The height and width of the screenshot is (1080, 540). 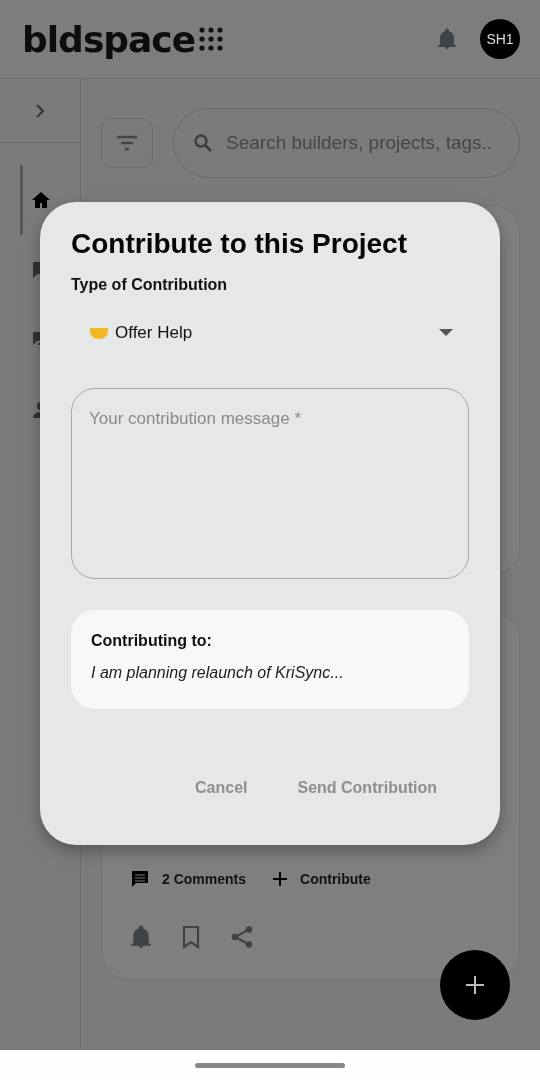 I want to click on search-icon, so click(x=203, y=143).